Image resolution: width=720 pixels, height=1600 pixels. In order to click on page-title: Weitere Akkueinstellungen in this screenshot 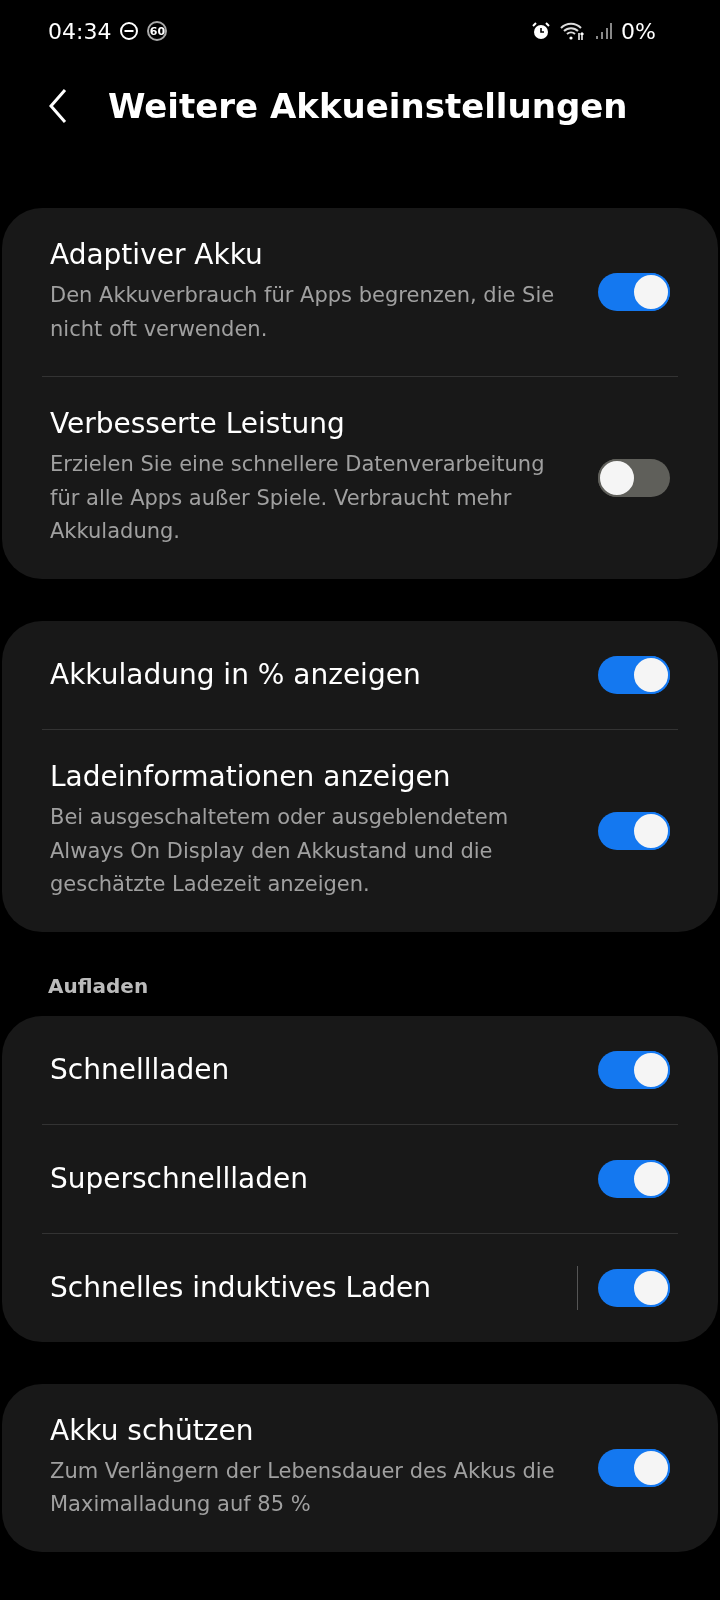, I will do `click(368, 106)`.